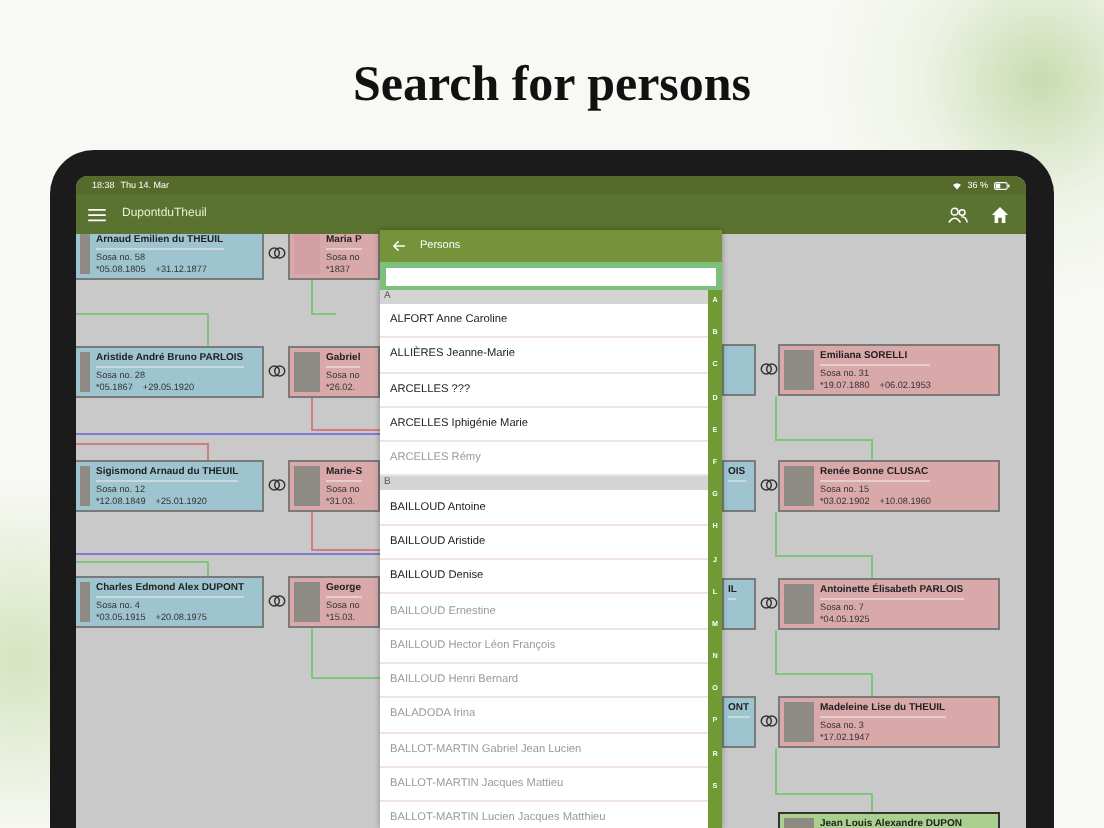 The width and height of the screenshot is (1104, 828). I want to click on person-card, so click(739, 370).